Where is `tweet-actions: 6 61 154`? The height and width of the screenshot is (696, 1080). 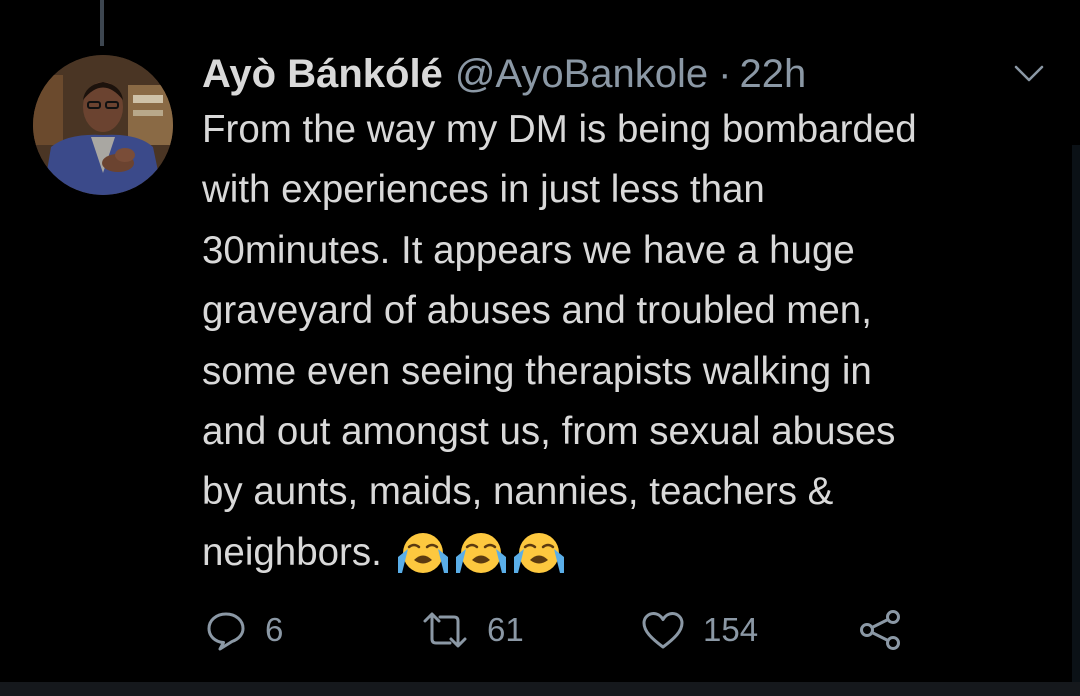
tweet-actions: 6 61 154 is located at coordinates (540, 631).